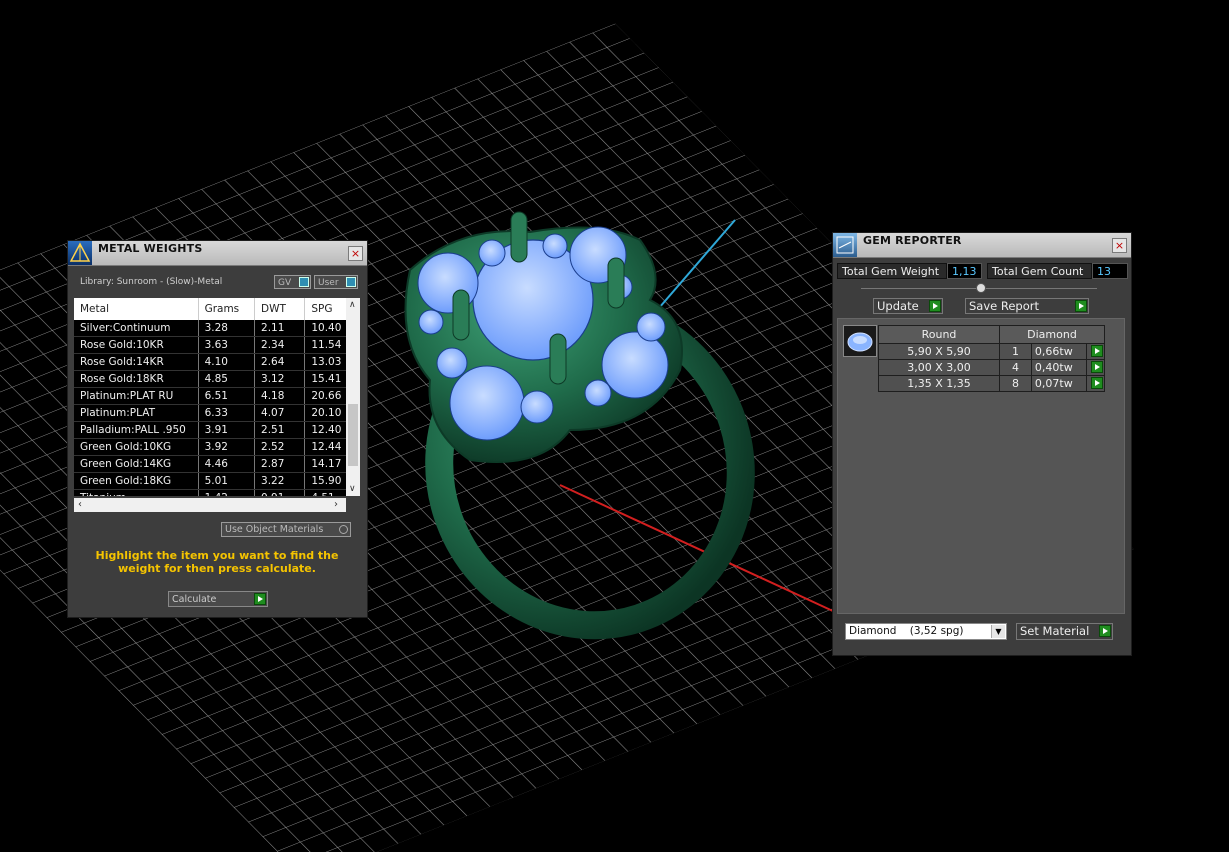 This screenshot has height=852, width=1229. Describe the element at coordinates (213, 447) in the screenshot. I see `metal-row: Green Gold:10KG 3.92 2.52 12.44` at that location.